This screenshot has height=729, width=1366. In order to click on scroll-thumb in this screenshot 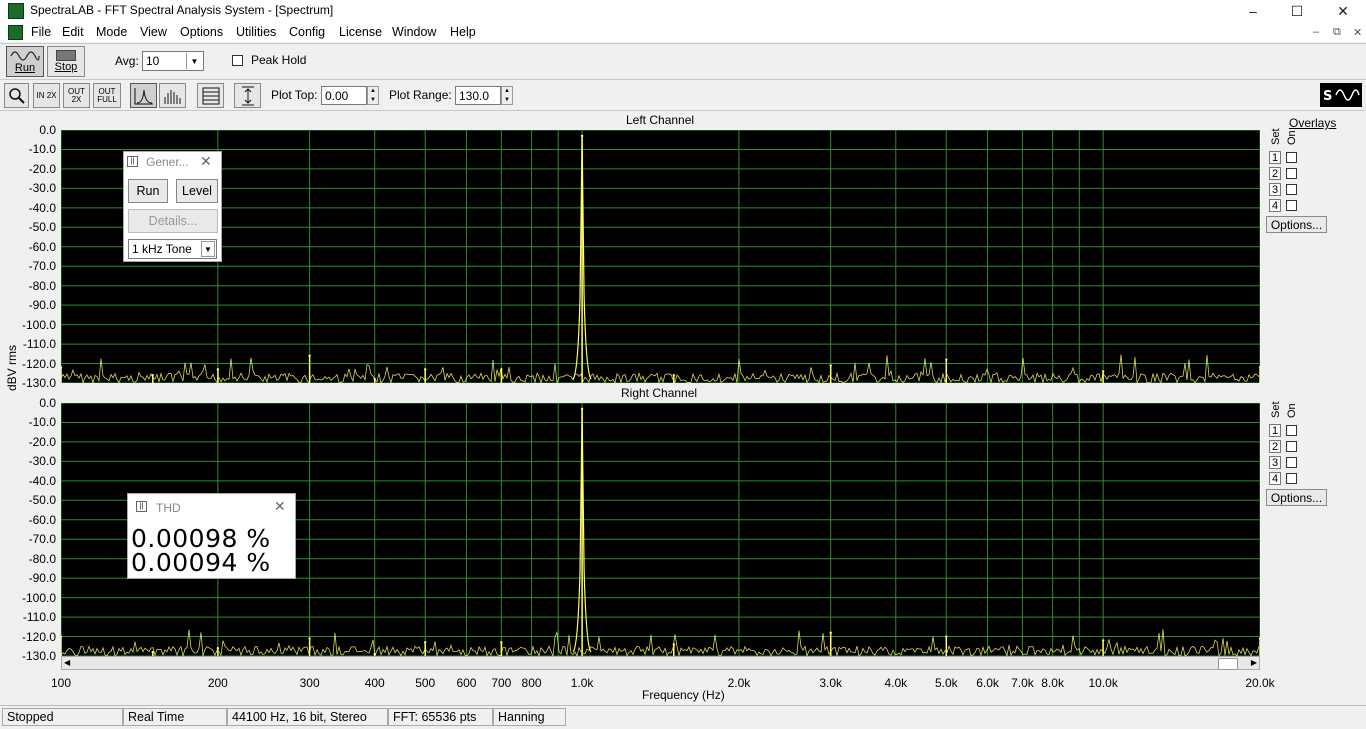, I will do `click(1228, 664)`.